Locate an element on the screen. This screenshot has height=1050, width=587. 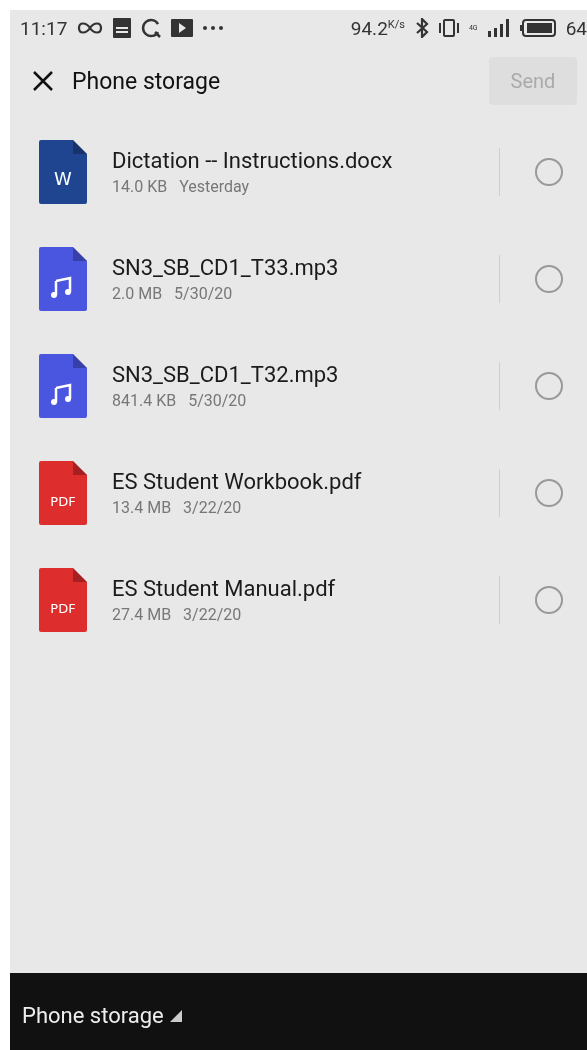
file-size: 2.0 MB is located at coordinates (137, 293).